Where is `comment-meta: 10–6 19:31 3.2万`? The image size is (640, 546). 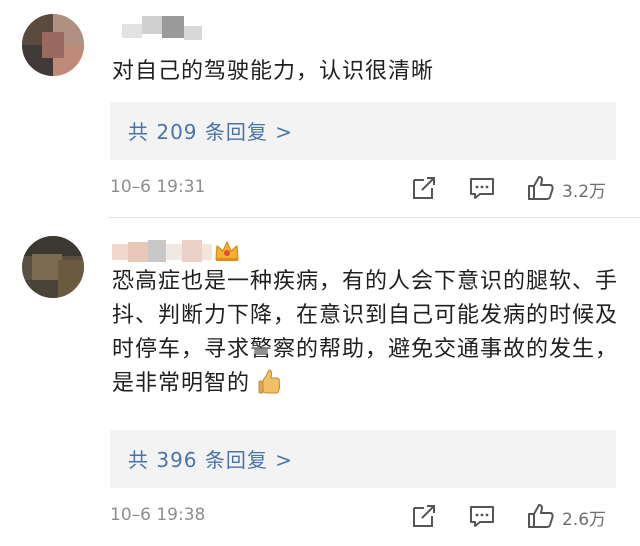 comment-meta: 10–6 19:31 3.2万 is located at coordinates (365, 189).